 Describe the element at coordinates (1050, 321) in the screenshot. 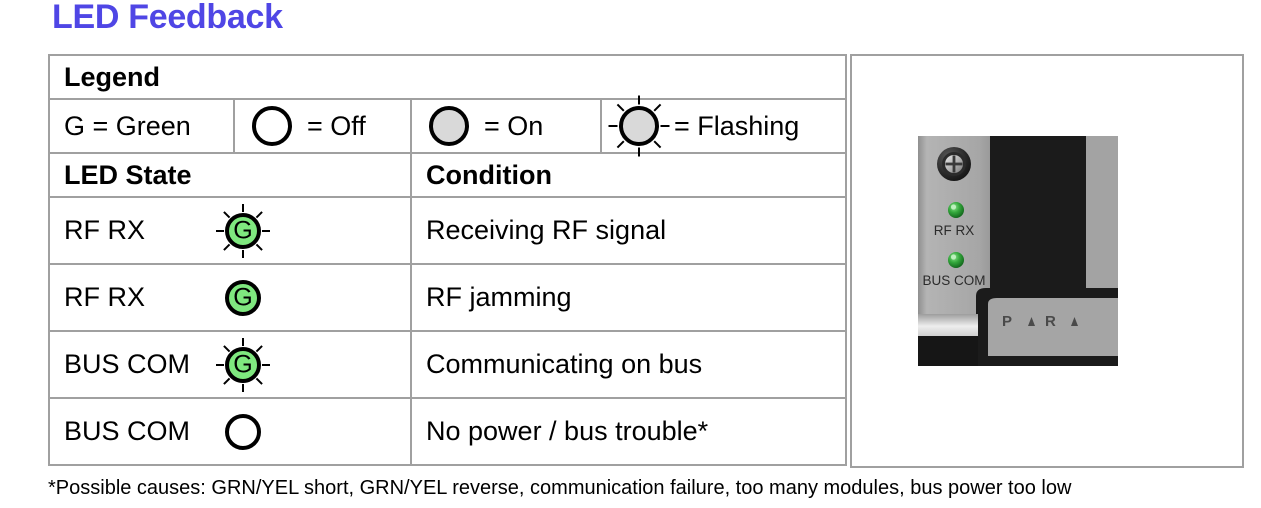

I see `svg-text: R` at that location.